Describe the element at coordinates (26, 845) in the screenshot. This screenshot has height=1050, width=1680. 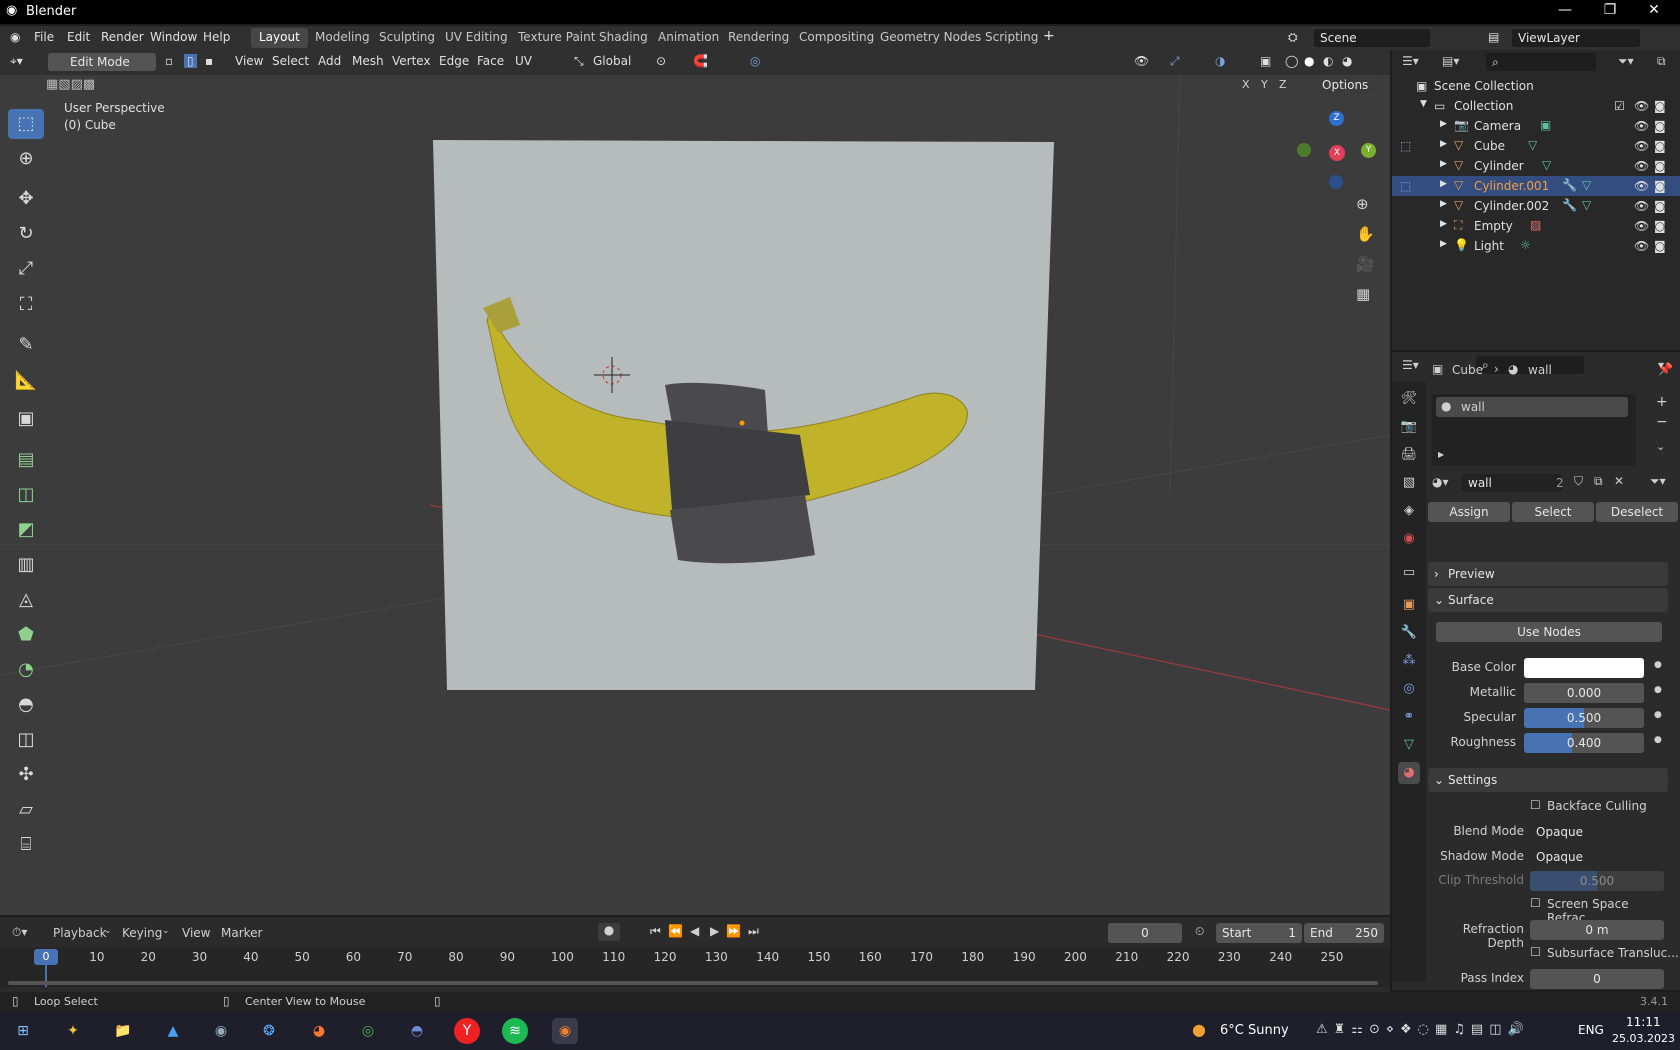
I see `rip-tool-icon: ⌸` at that location.